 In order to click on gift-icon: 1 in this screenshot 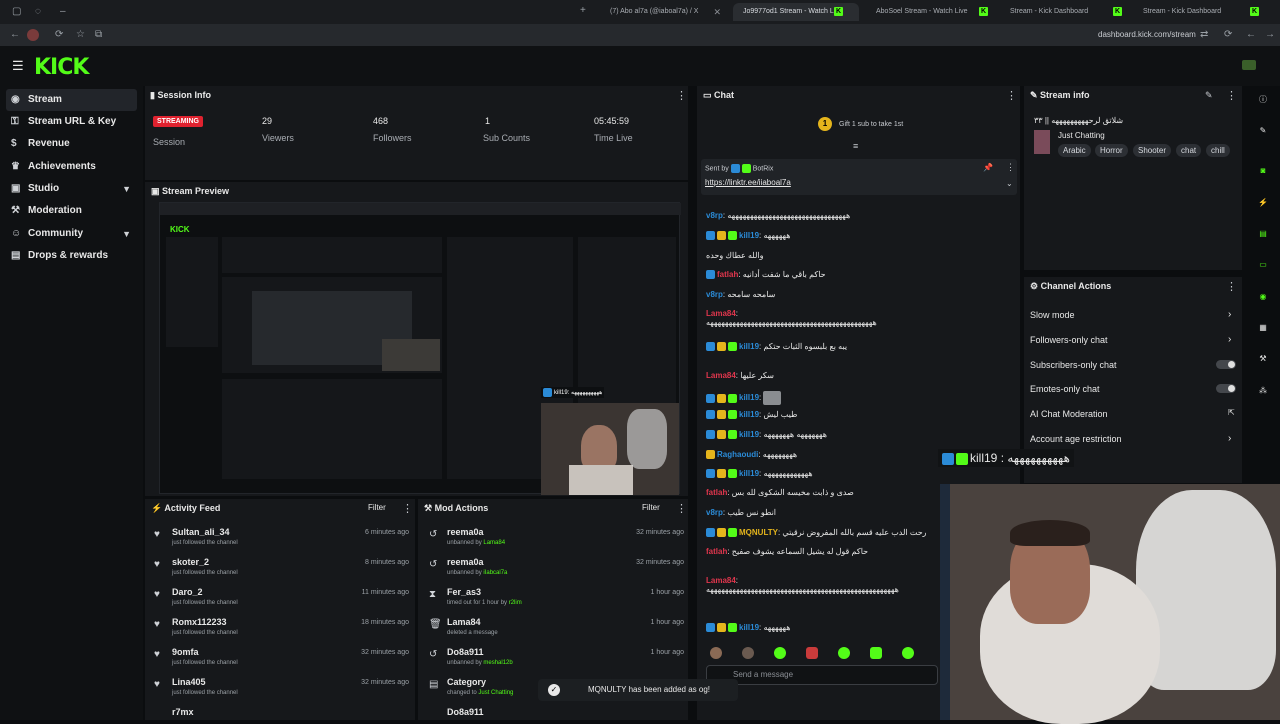, I will do `click(825, 124)`.